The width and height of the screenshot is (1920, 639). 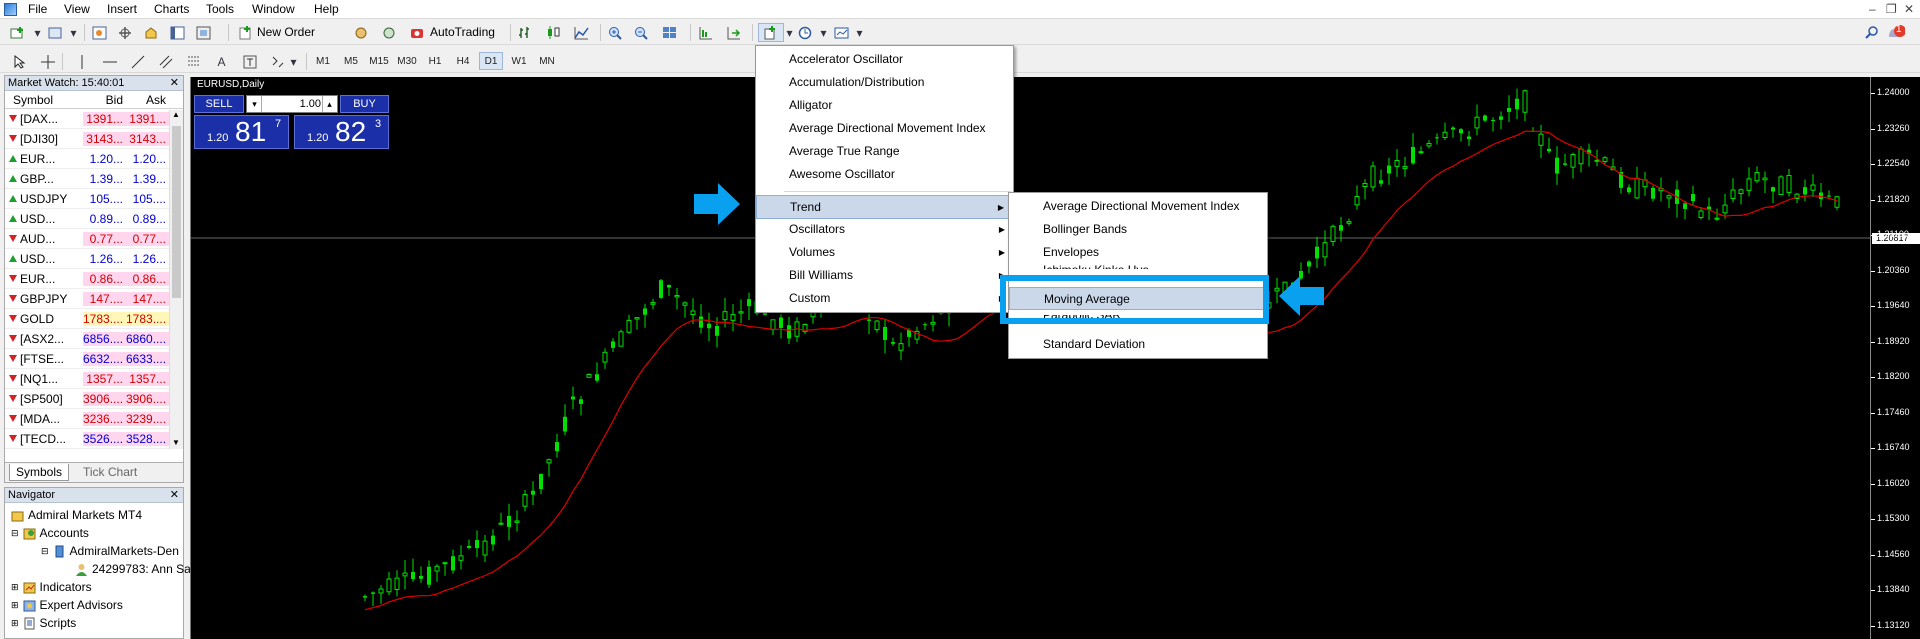 What do you see at coordinates (1909, 9) in the screenshot?
I see `close-button: ✕` at bounding box center [1909, 9].